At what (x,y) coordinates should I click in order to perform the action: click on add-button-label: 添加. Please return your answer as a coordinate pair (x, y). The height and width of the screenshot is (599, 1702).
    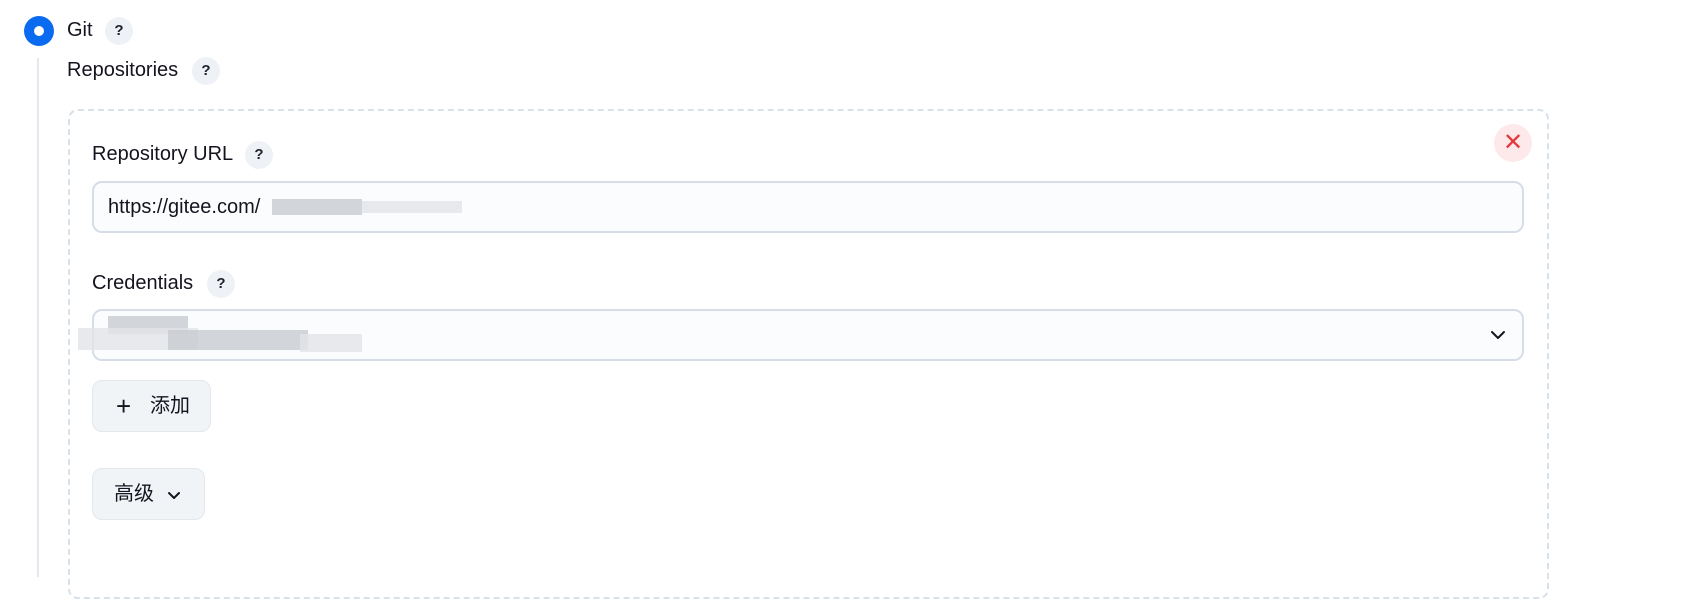
    Looking at the image, I should click on (170, 406).